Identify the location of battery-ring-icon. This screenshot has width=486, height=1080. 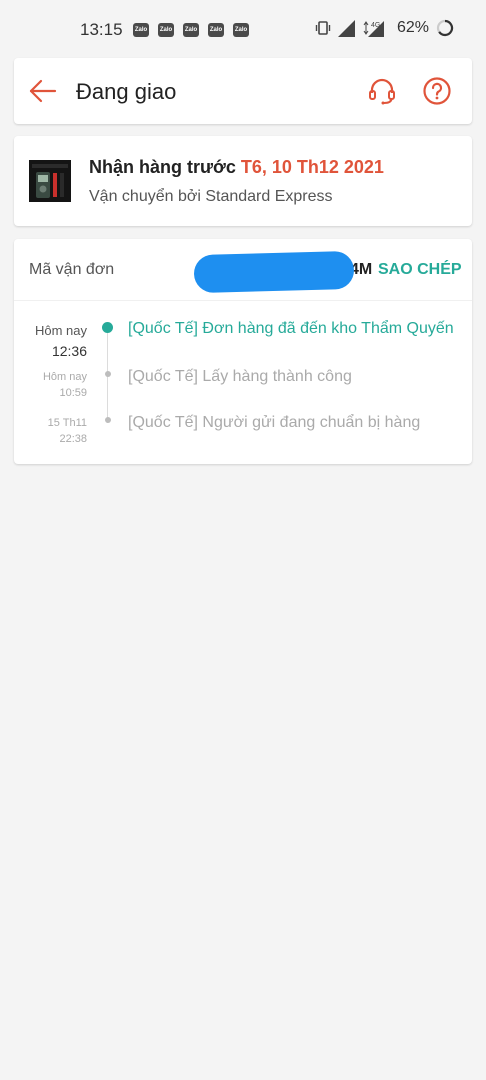
(445, 28).